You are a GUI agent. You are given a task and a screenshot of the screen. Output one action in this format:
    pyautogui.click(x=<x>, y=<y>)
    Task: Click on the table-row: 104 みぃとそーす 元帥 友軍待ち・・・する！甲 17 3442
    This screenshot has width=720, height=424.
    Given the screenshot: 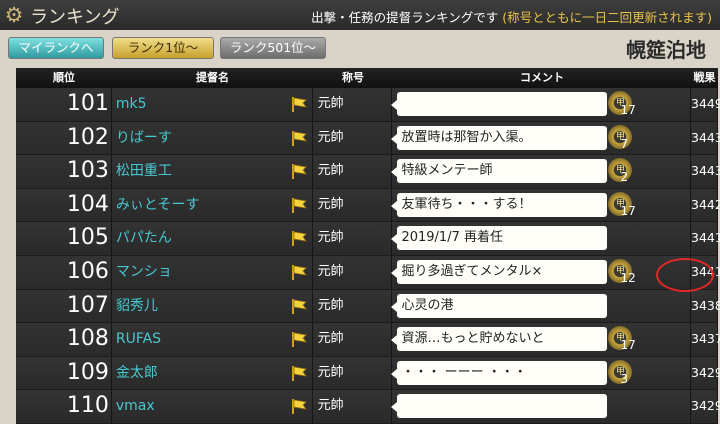 What is the action you would take?
    pyautogui.click(x=368, y=205)
    